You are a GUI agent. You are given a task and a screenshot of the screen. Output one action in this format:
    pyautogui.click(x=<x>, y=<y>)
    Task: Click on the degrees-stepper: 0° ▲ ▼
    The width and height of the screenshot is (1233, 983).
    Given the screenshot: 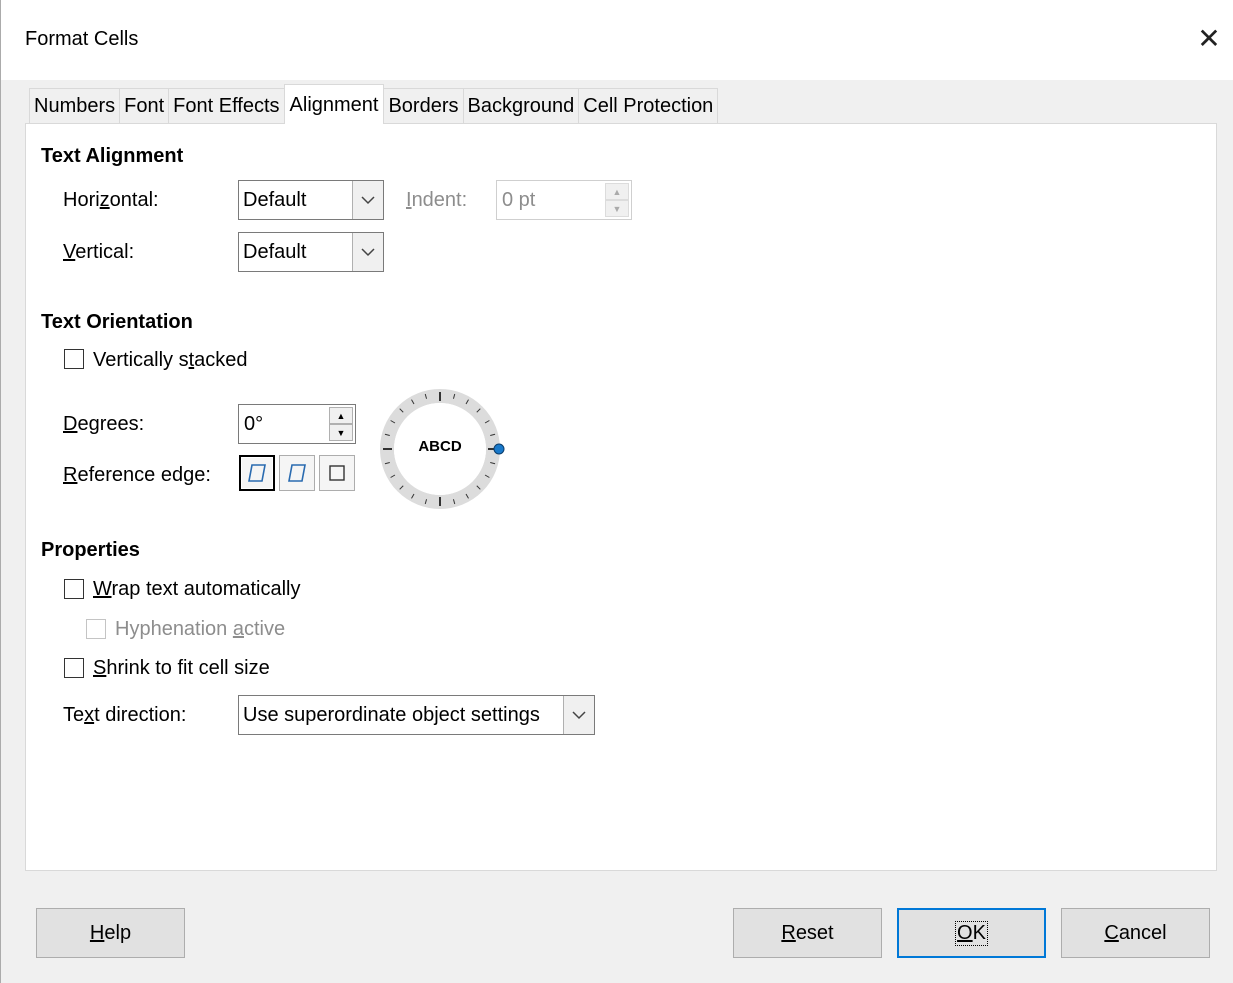 What is the action you would take?
    pyautogui.click(x=297, y=424)
    